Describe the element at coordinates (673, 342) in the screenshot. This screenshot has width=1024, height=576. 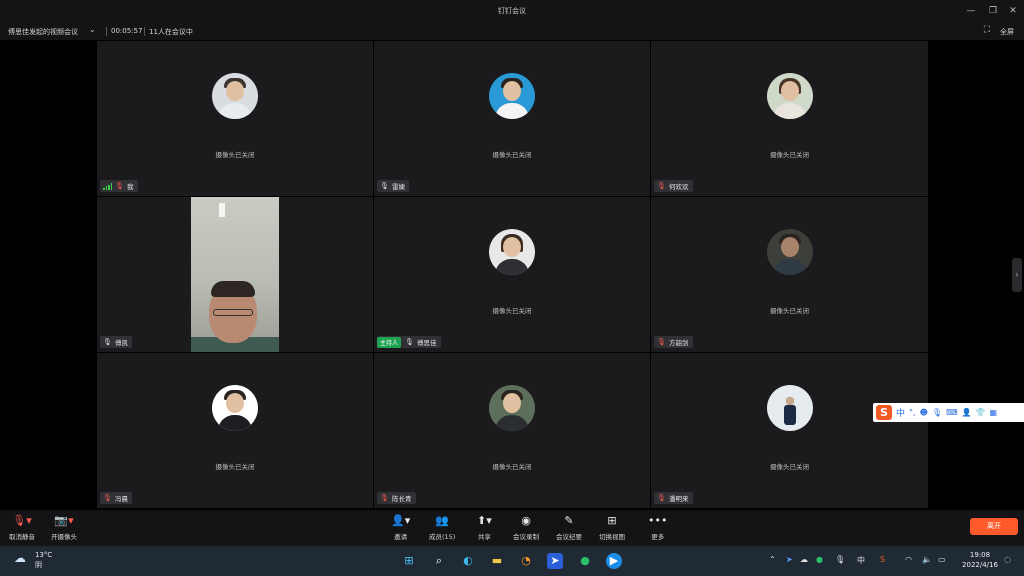
I see `name-tag: 🎙 方韶剑` at that location.